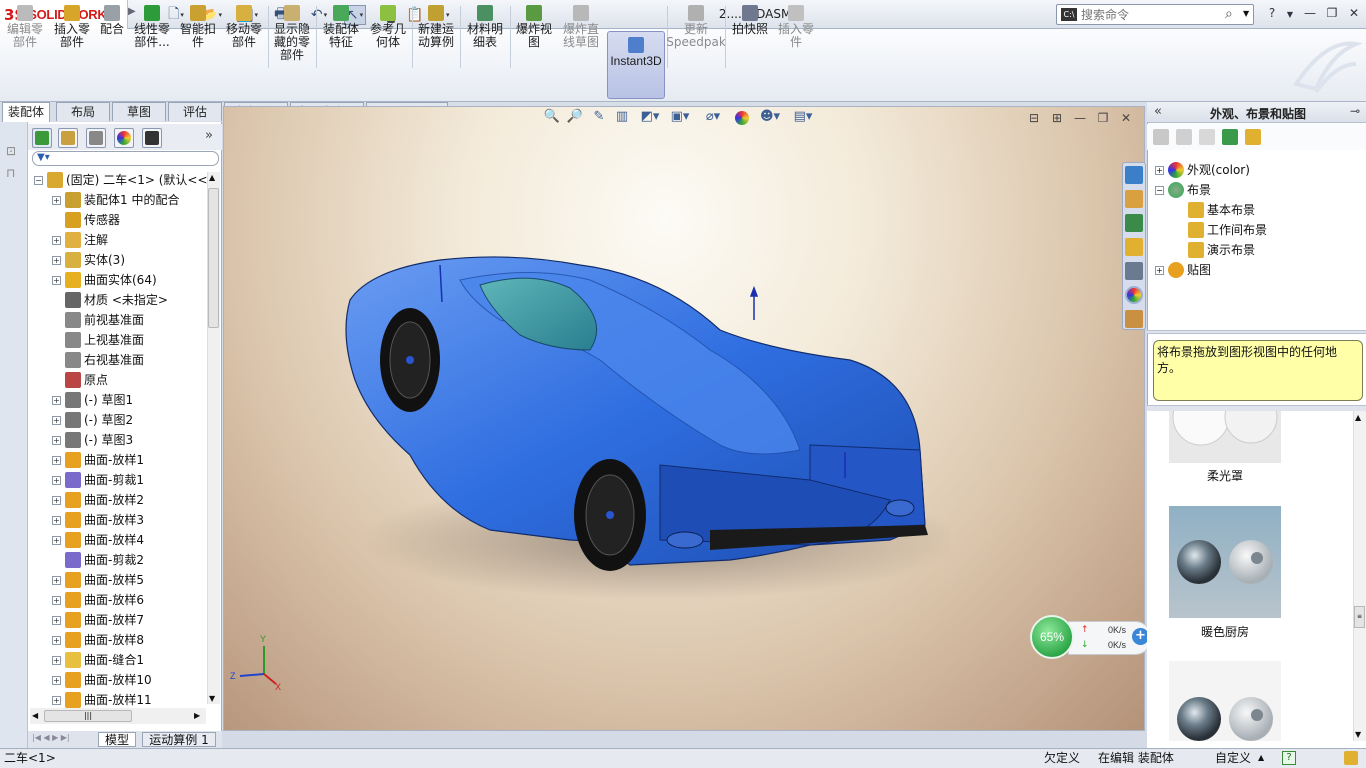  What do you see at coordinates (130, 320) in the screenshot?
I see `tree-item: 前视基准面` at bounding box center [130, 320].